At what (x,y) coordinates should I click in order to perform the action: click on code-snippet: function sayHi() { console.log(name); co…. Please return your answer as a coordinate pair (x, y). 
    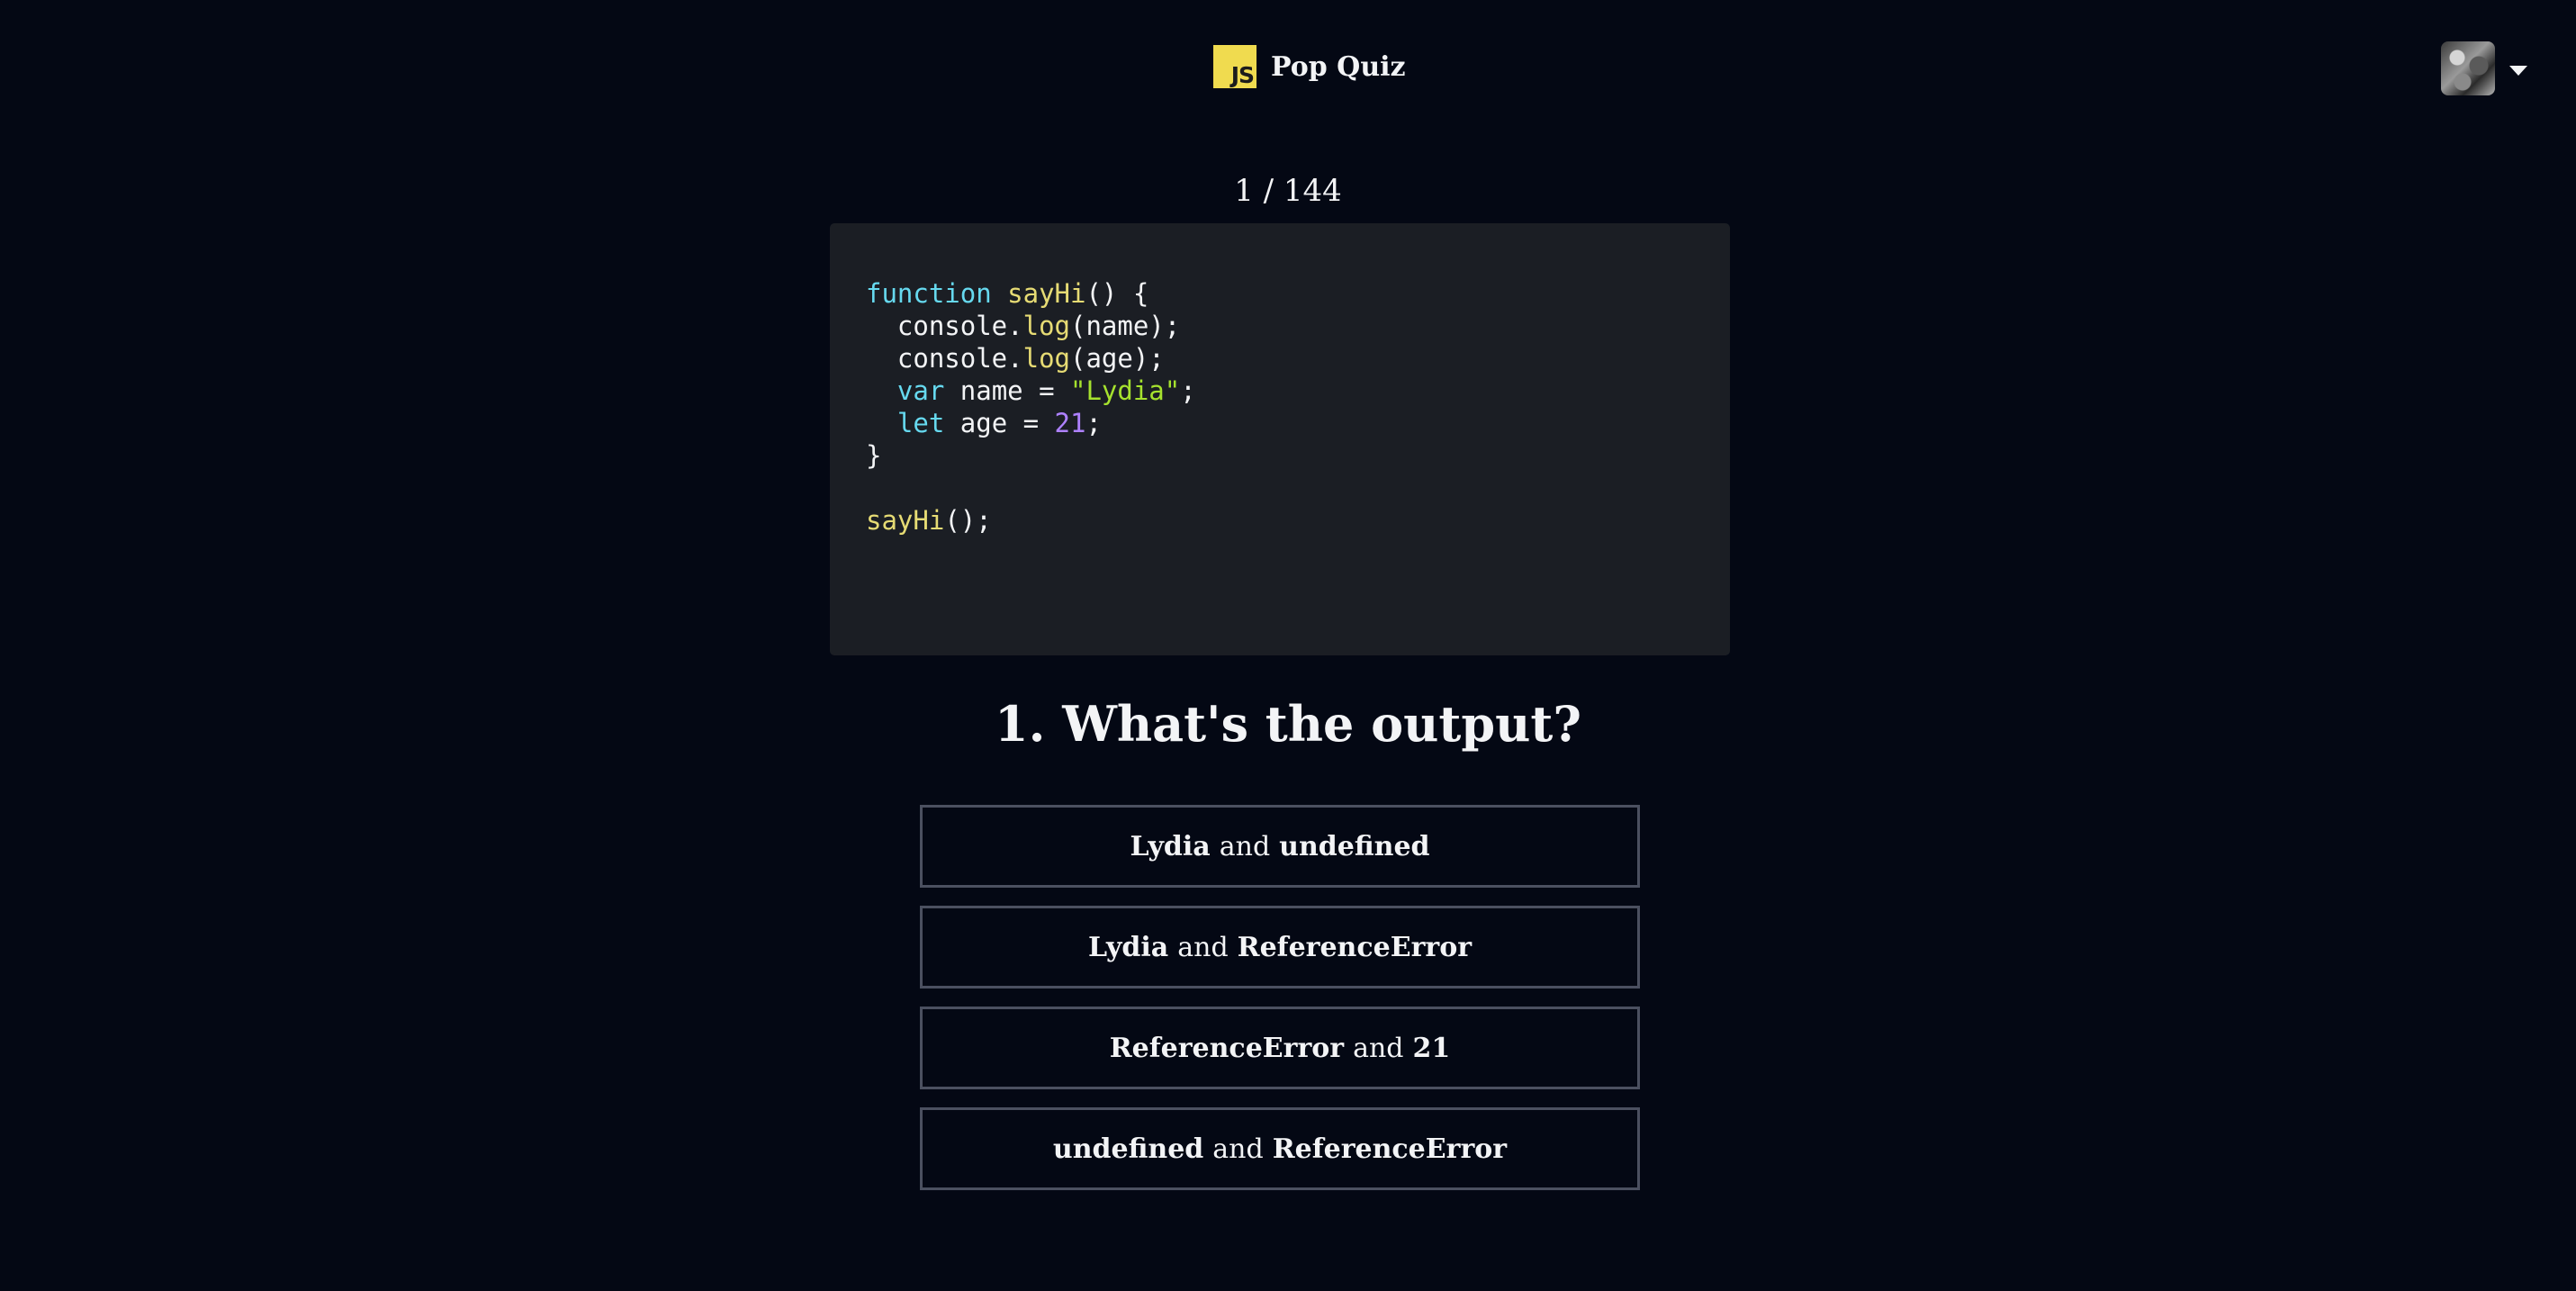
    Looking at the image, I should click on (1298, 407).